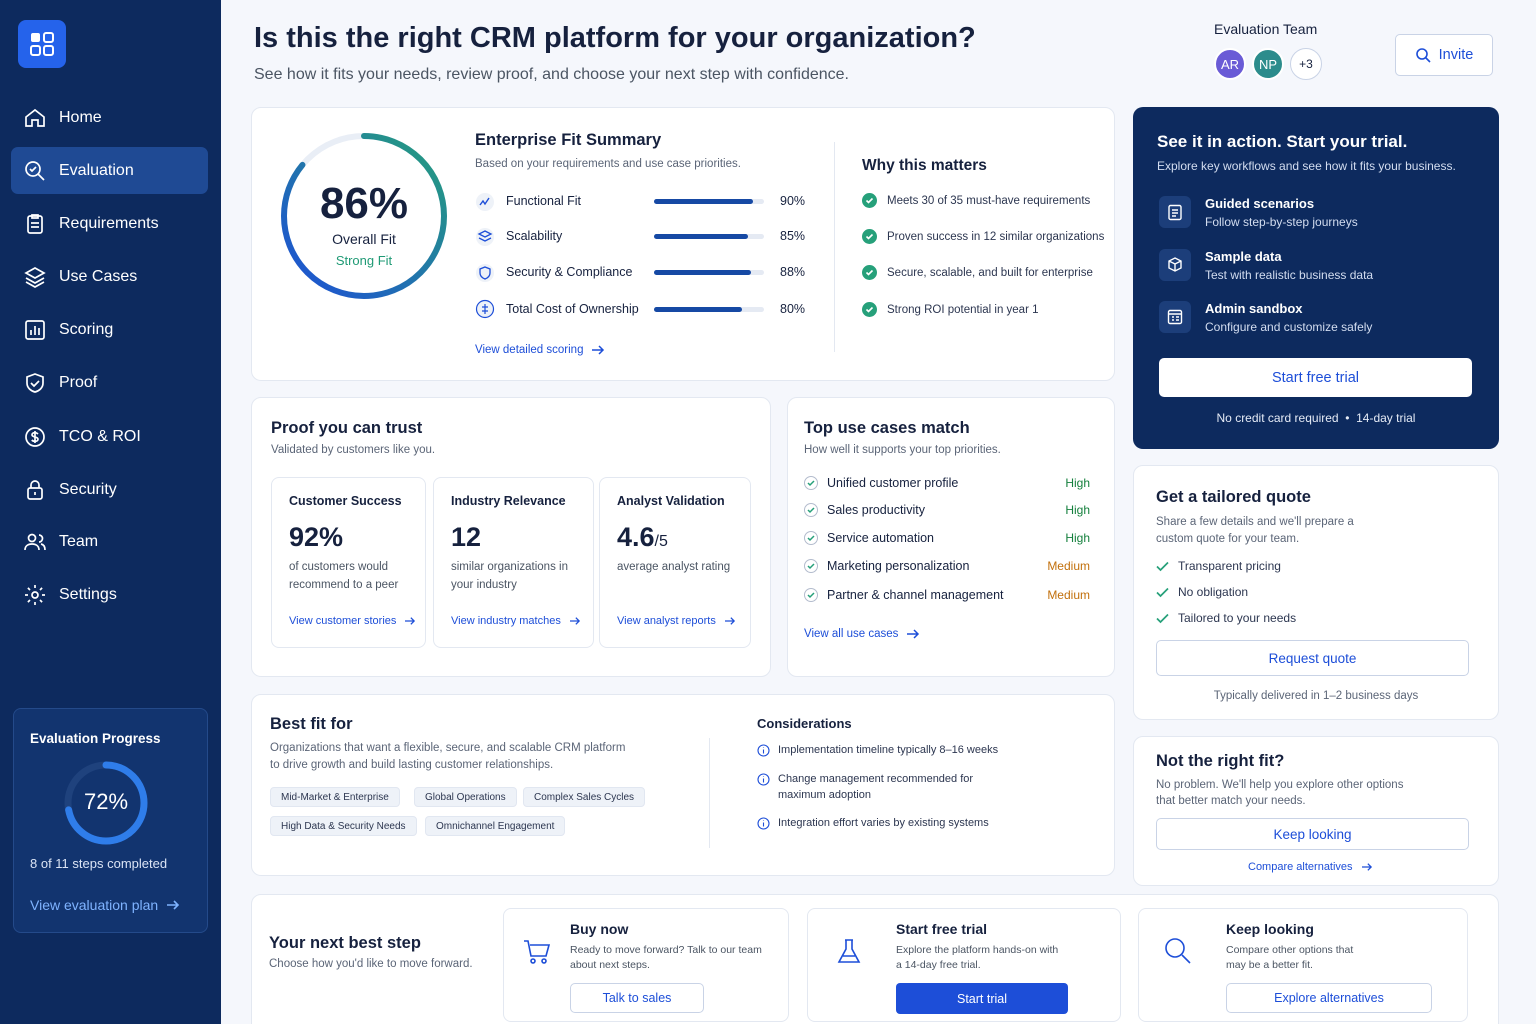  What do you see at coordinates (976, 200) in the screenshot?
I see `why-item: Meets 30 of 35 must-have requirements` at bounding box center [976, 200].